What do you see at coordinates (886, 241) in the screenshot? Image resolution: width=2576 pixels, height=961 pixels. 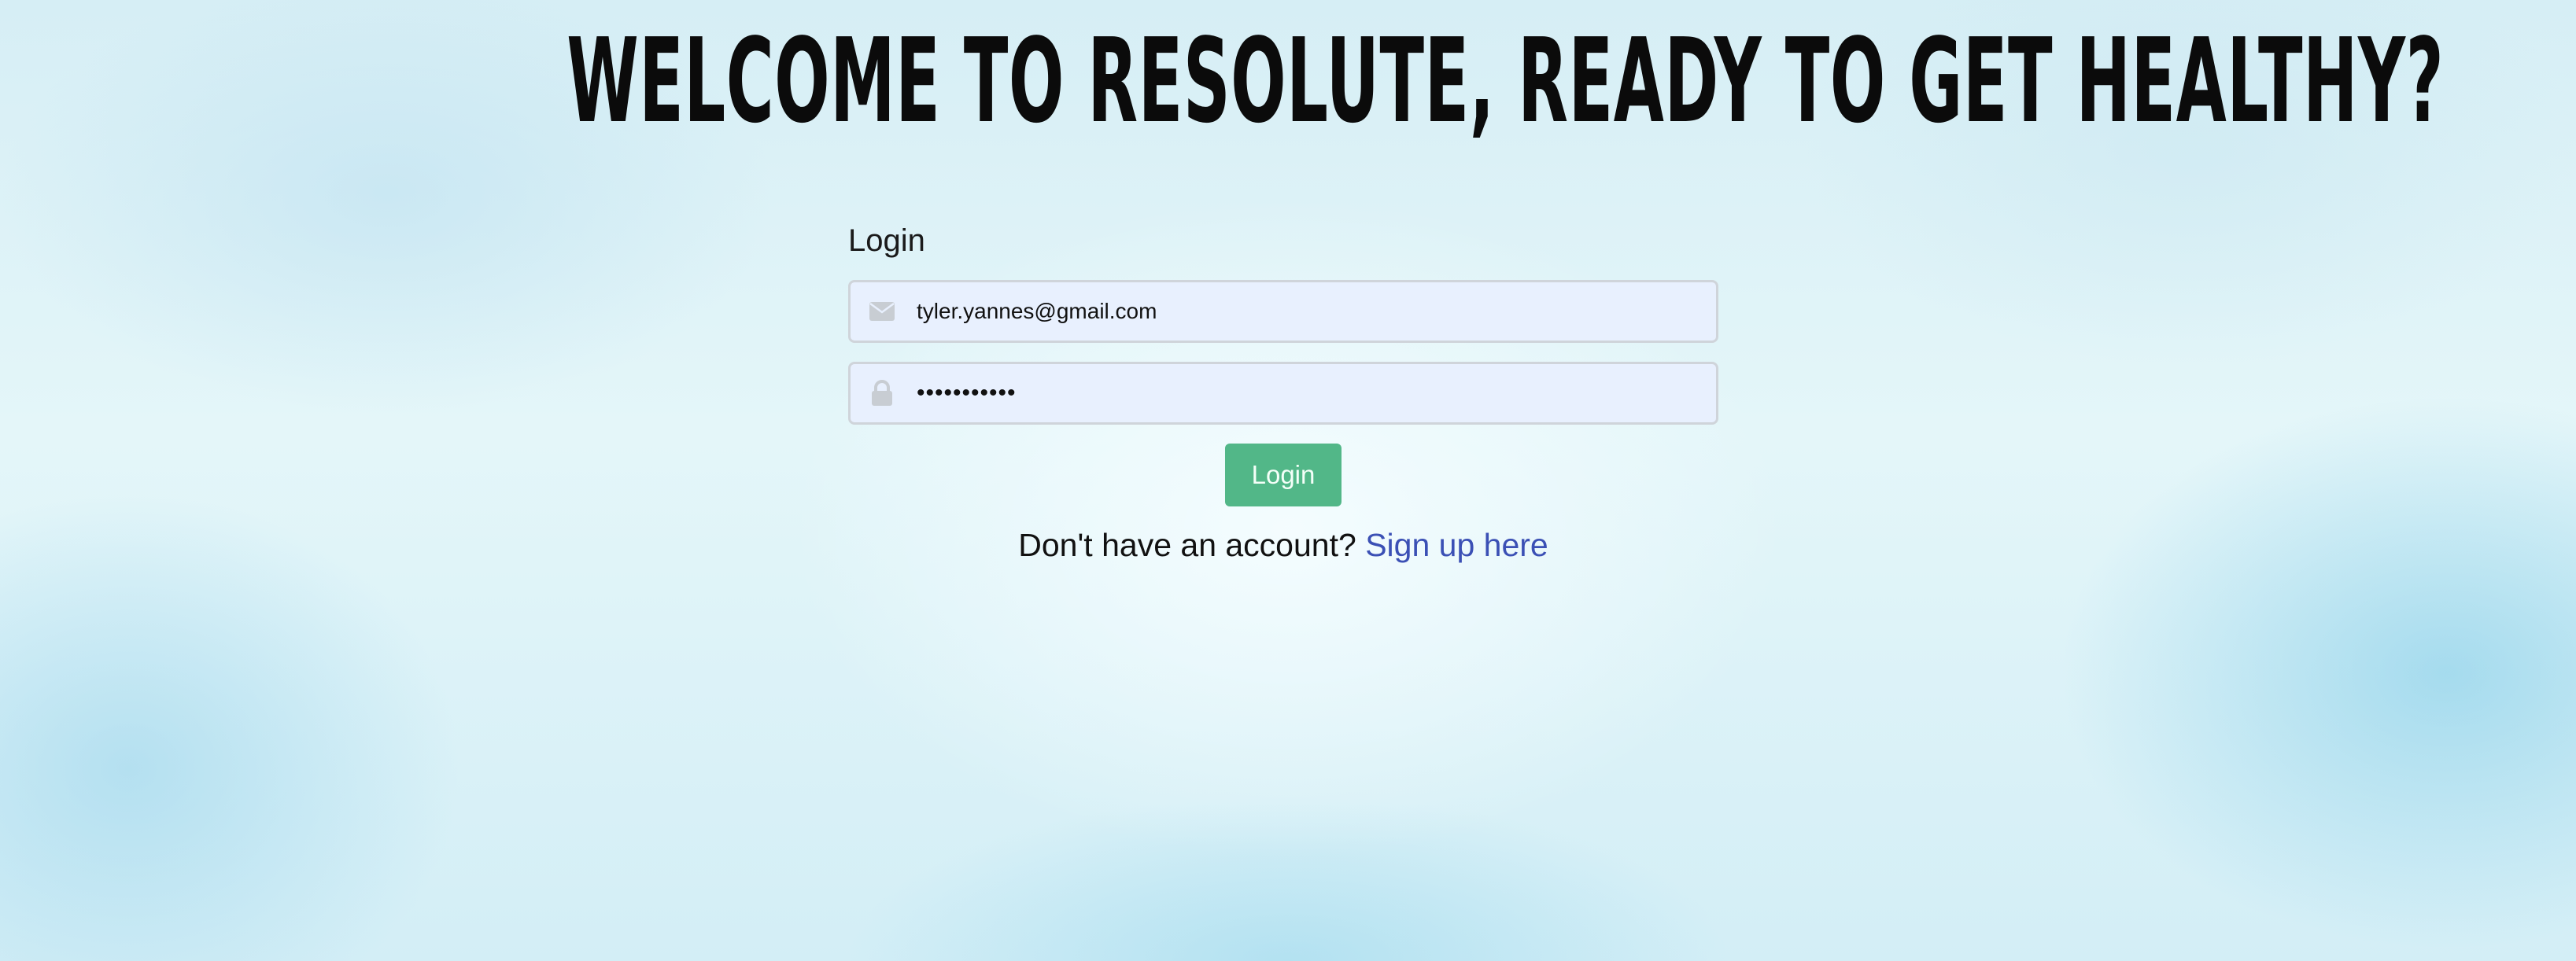 I see `form-title: Login` at bounding box center [886, 241].